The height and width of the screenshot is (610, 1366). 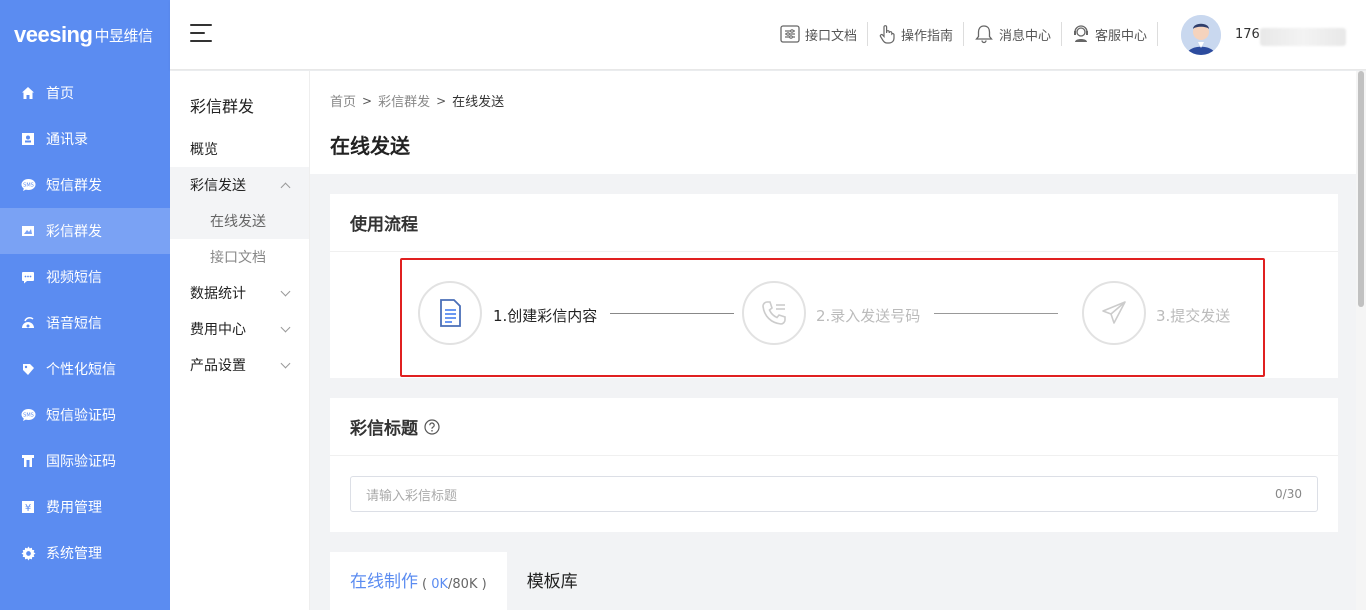 What do you see at coordinates (404, 100) in the screenshot?
I see `breadcrumb-mms: 彩信群发` at bounding box center [404, 100].